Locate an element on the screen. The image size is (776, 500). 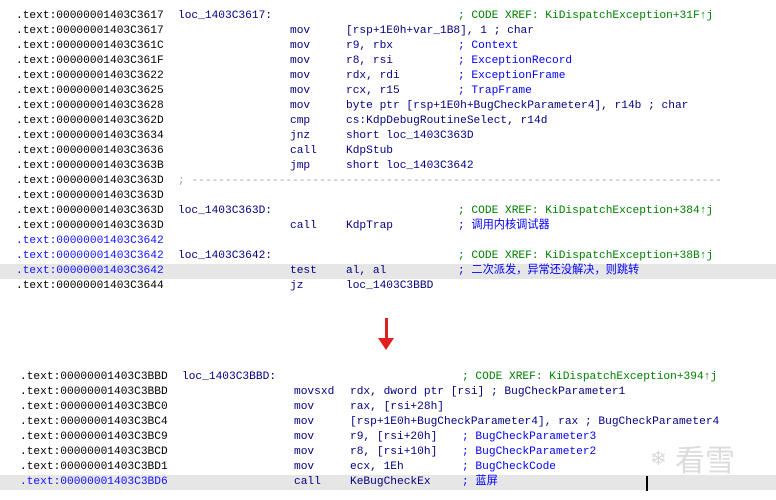
operands: [rsp+1E0h+var_1B8], 1 ; char is located at coordinates (440, 31).